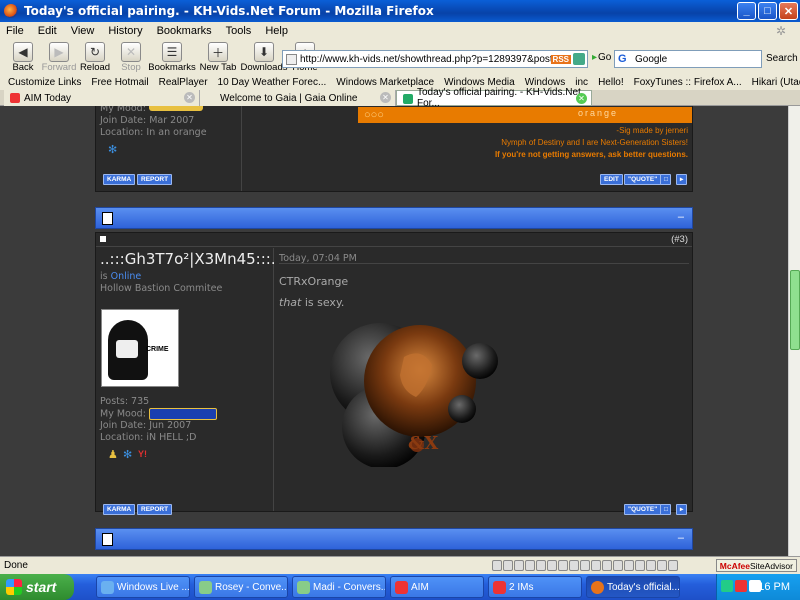  Describe the element at coordinates (581, 82) in the screenshot. I see `bookmark-item: inc` at that location.